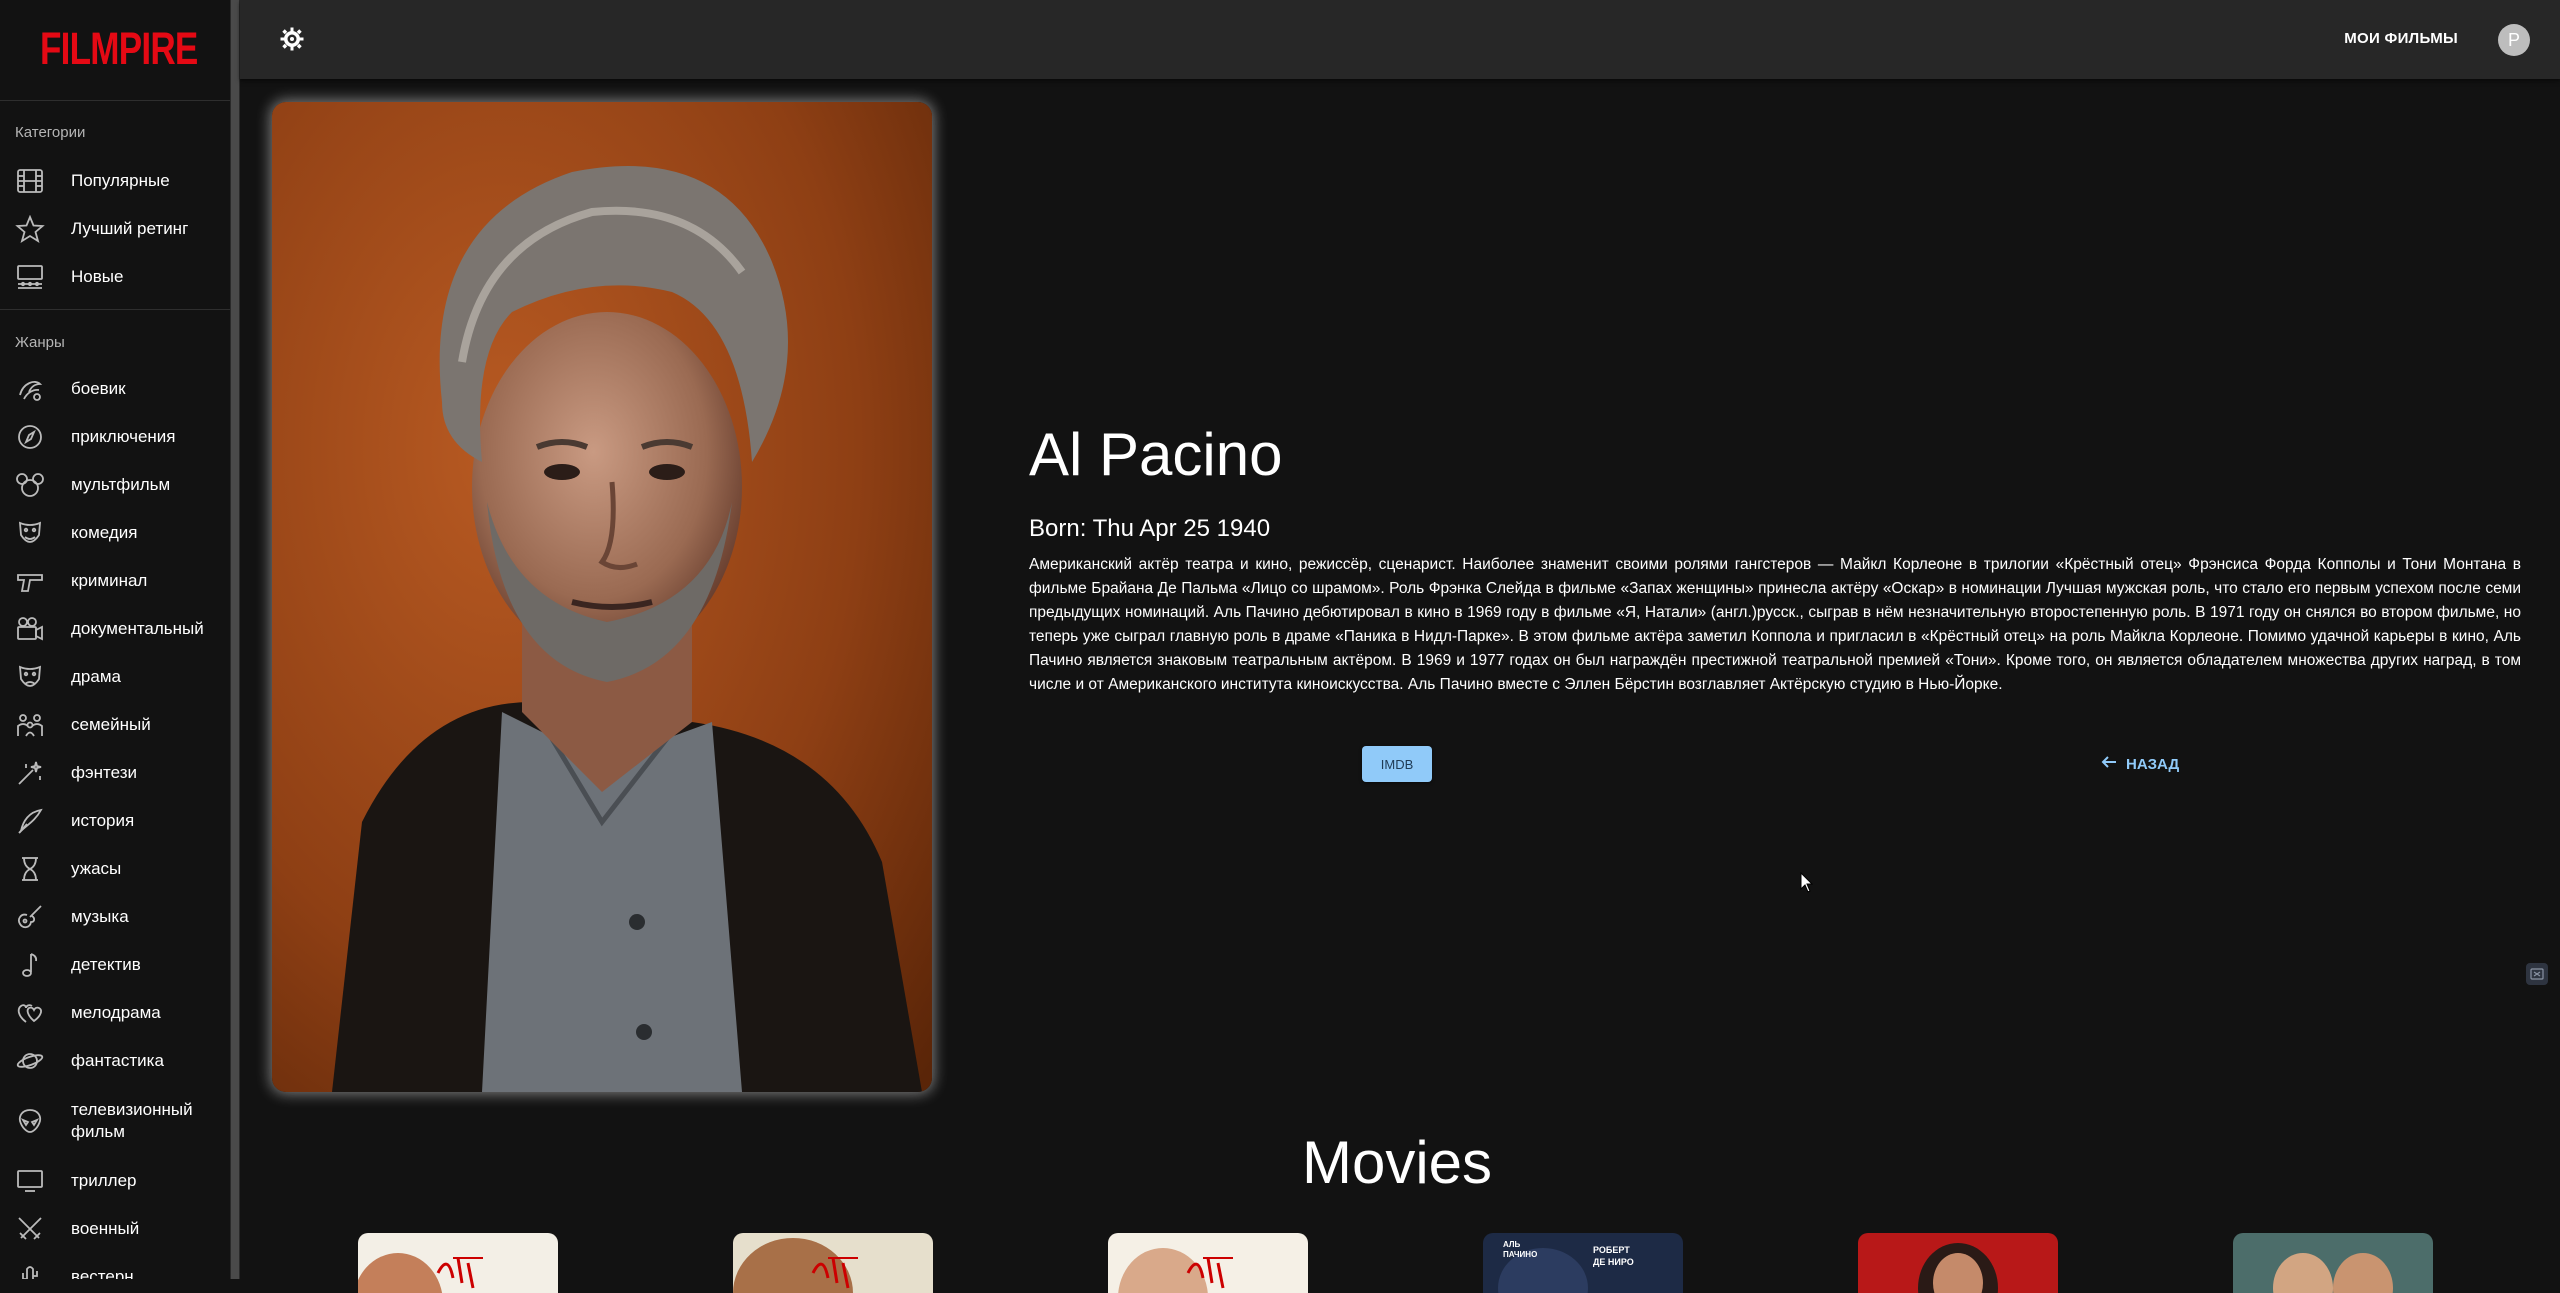 This screenshot has width=2560, height=1293. Describe the element at coordinates (1613, 1262) in the screenshot. I see `svg-text: ДЕ НИРО` at that location.